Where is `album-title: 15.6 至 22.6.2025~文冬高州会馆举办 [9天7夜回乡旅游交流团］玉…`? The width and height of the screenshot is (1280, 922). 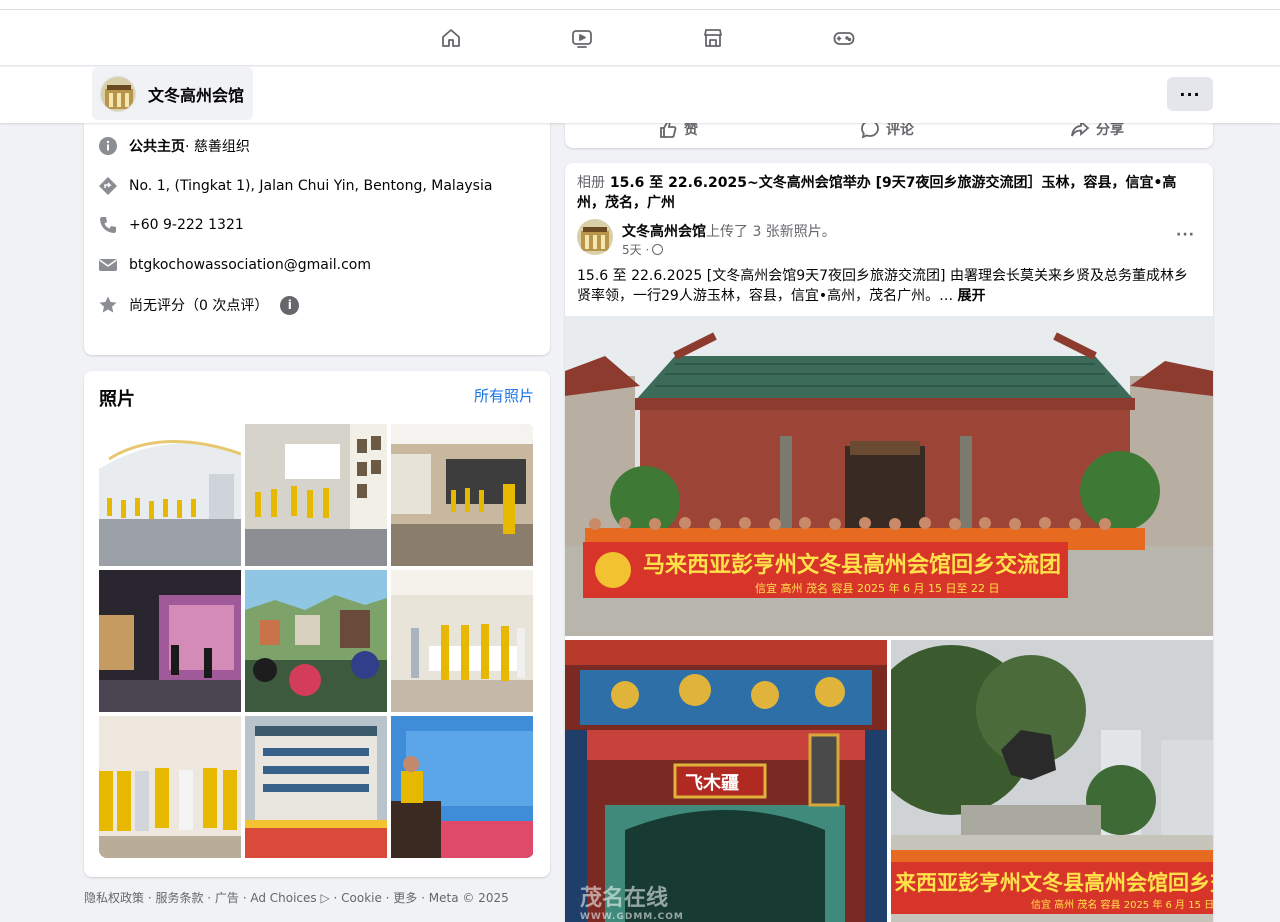 album-title: 15.6 至 22.6.2025~文冬高州会馆举办 [9天7夜回乡旅游交流团］玉… is located at coordinates (877, 193).